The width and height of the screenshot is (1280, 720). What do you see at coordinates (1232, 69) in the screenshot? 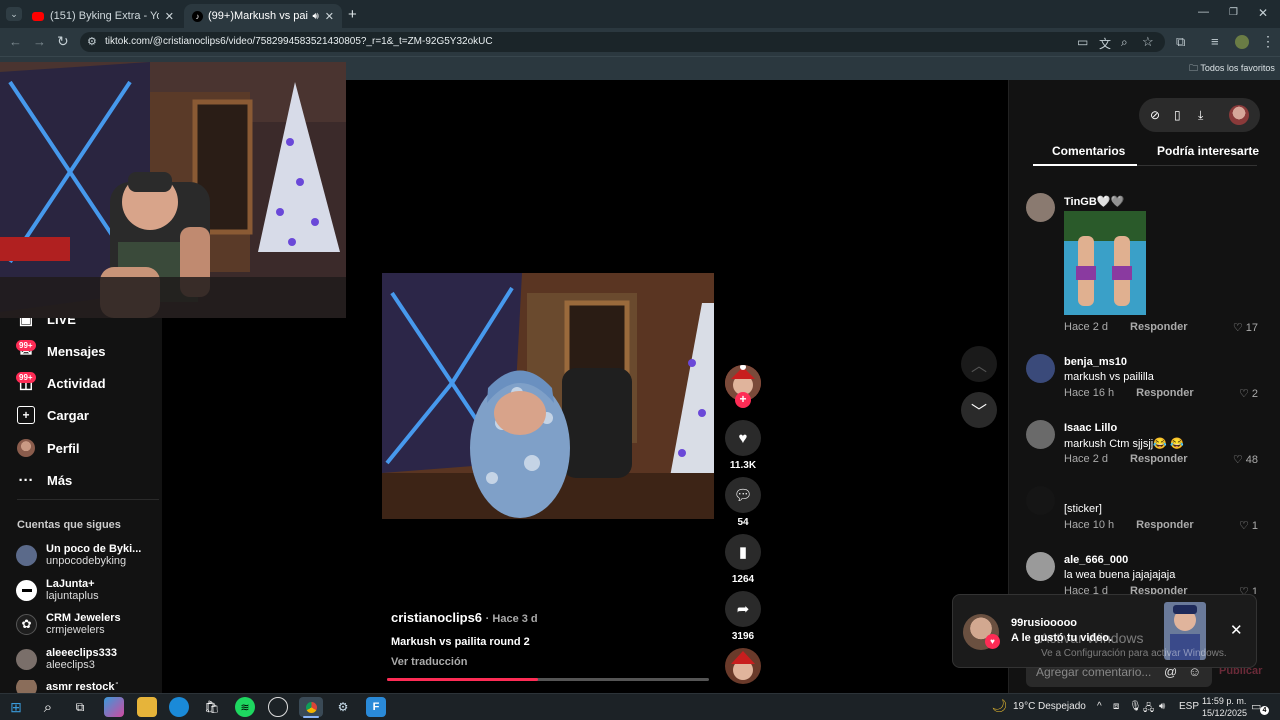
I see `bookmarks-folder: 🗀︎ Todos los favoritos` at bounding box center [1232, 69].